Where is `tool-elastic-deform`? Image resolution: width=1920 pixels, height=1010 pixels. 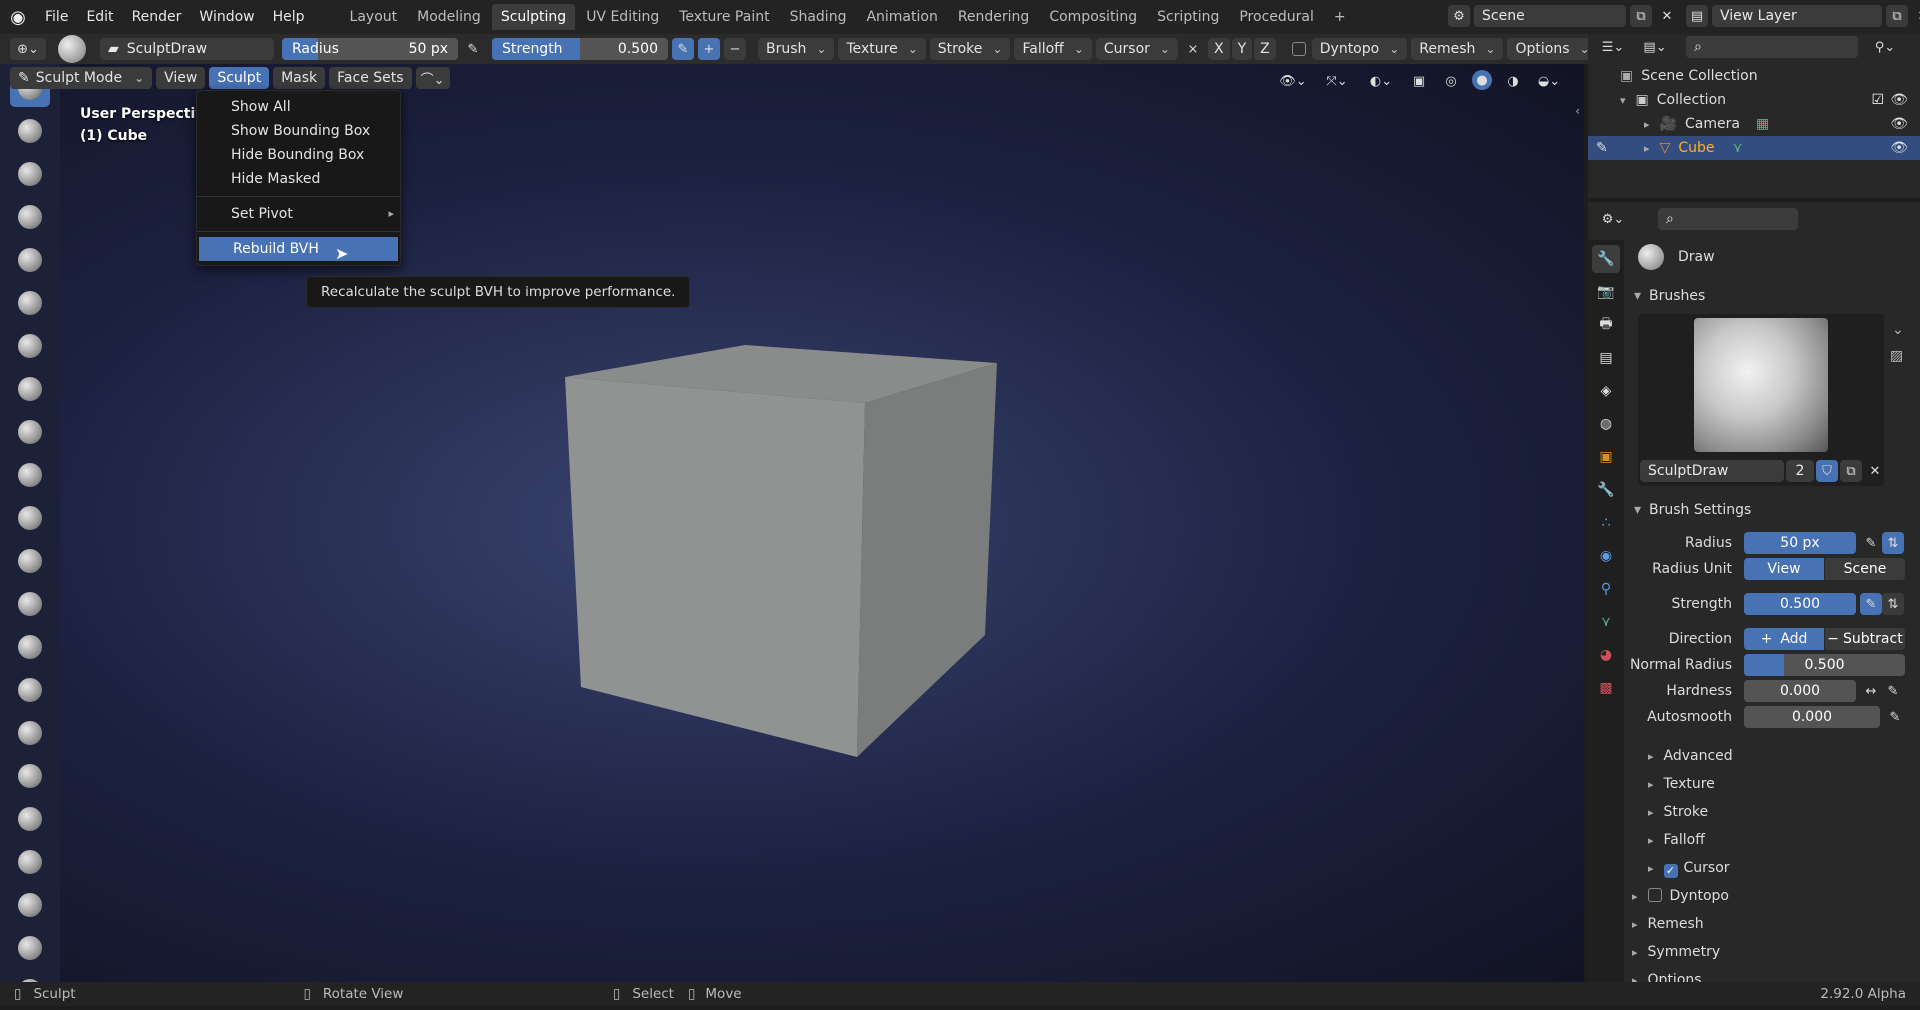 tool-elastic-deform is located at coordinates (30, 776).